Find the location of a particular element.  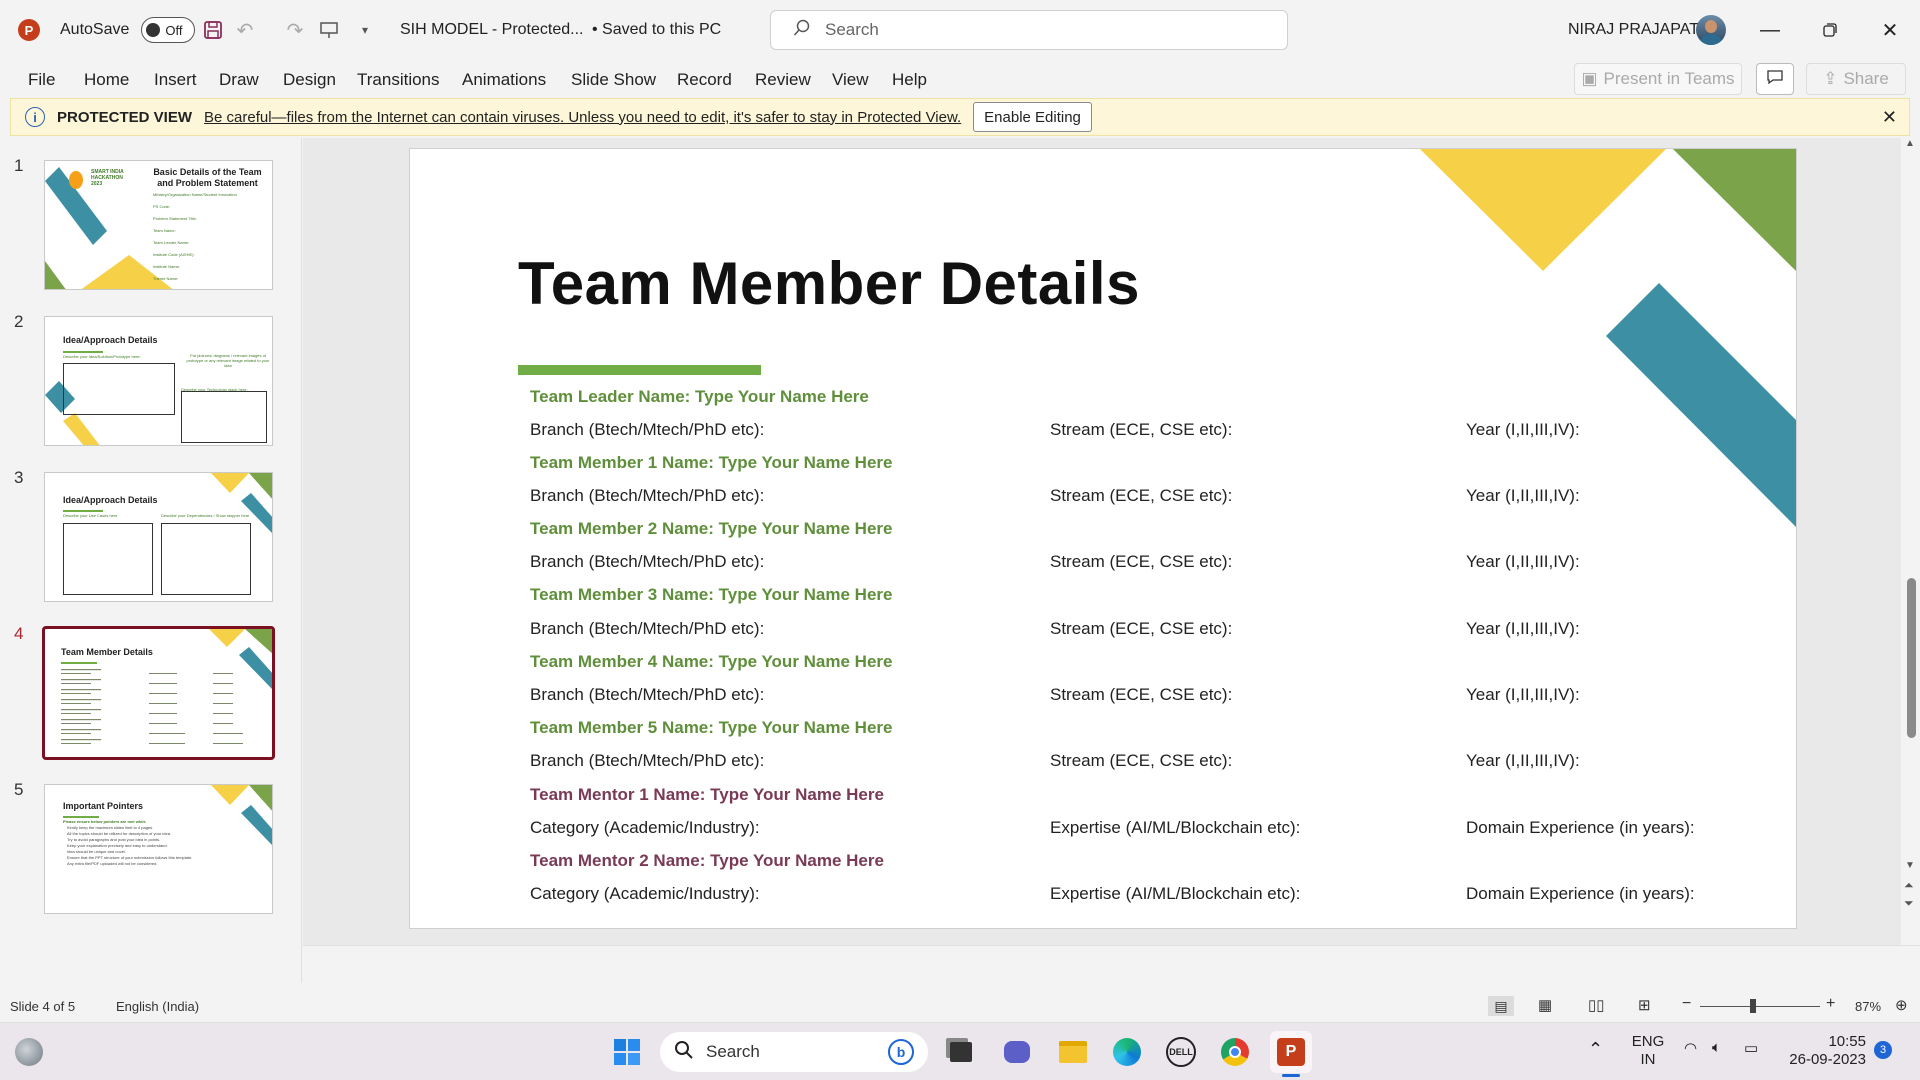

team-member-3-name: Team Member 3 Name: Type Your Name Here is located at coordinates (711, 595).